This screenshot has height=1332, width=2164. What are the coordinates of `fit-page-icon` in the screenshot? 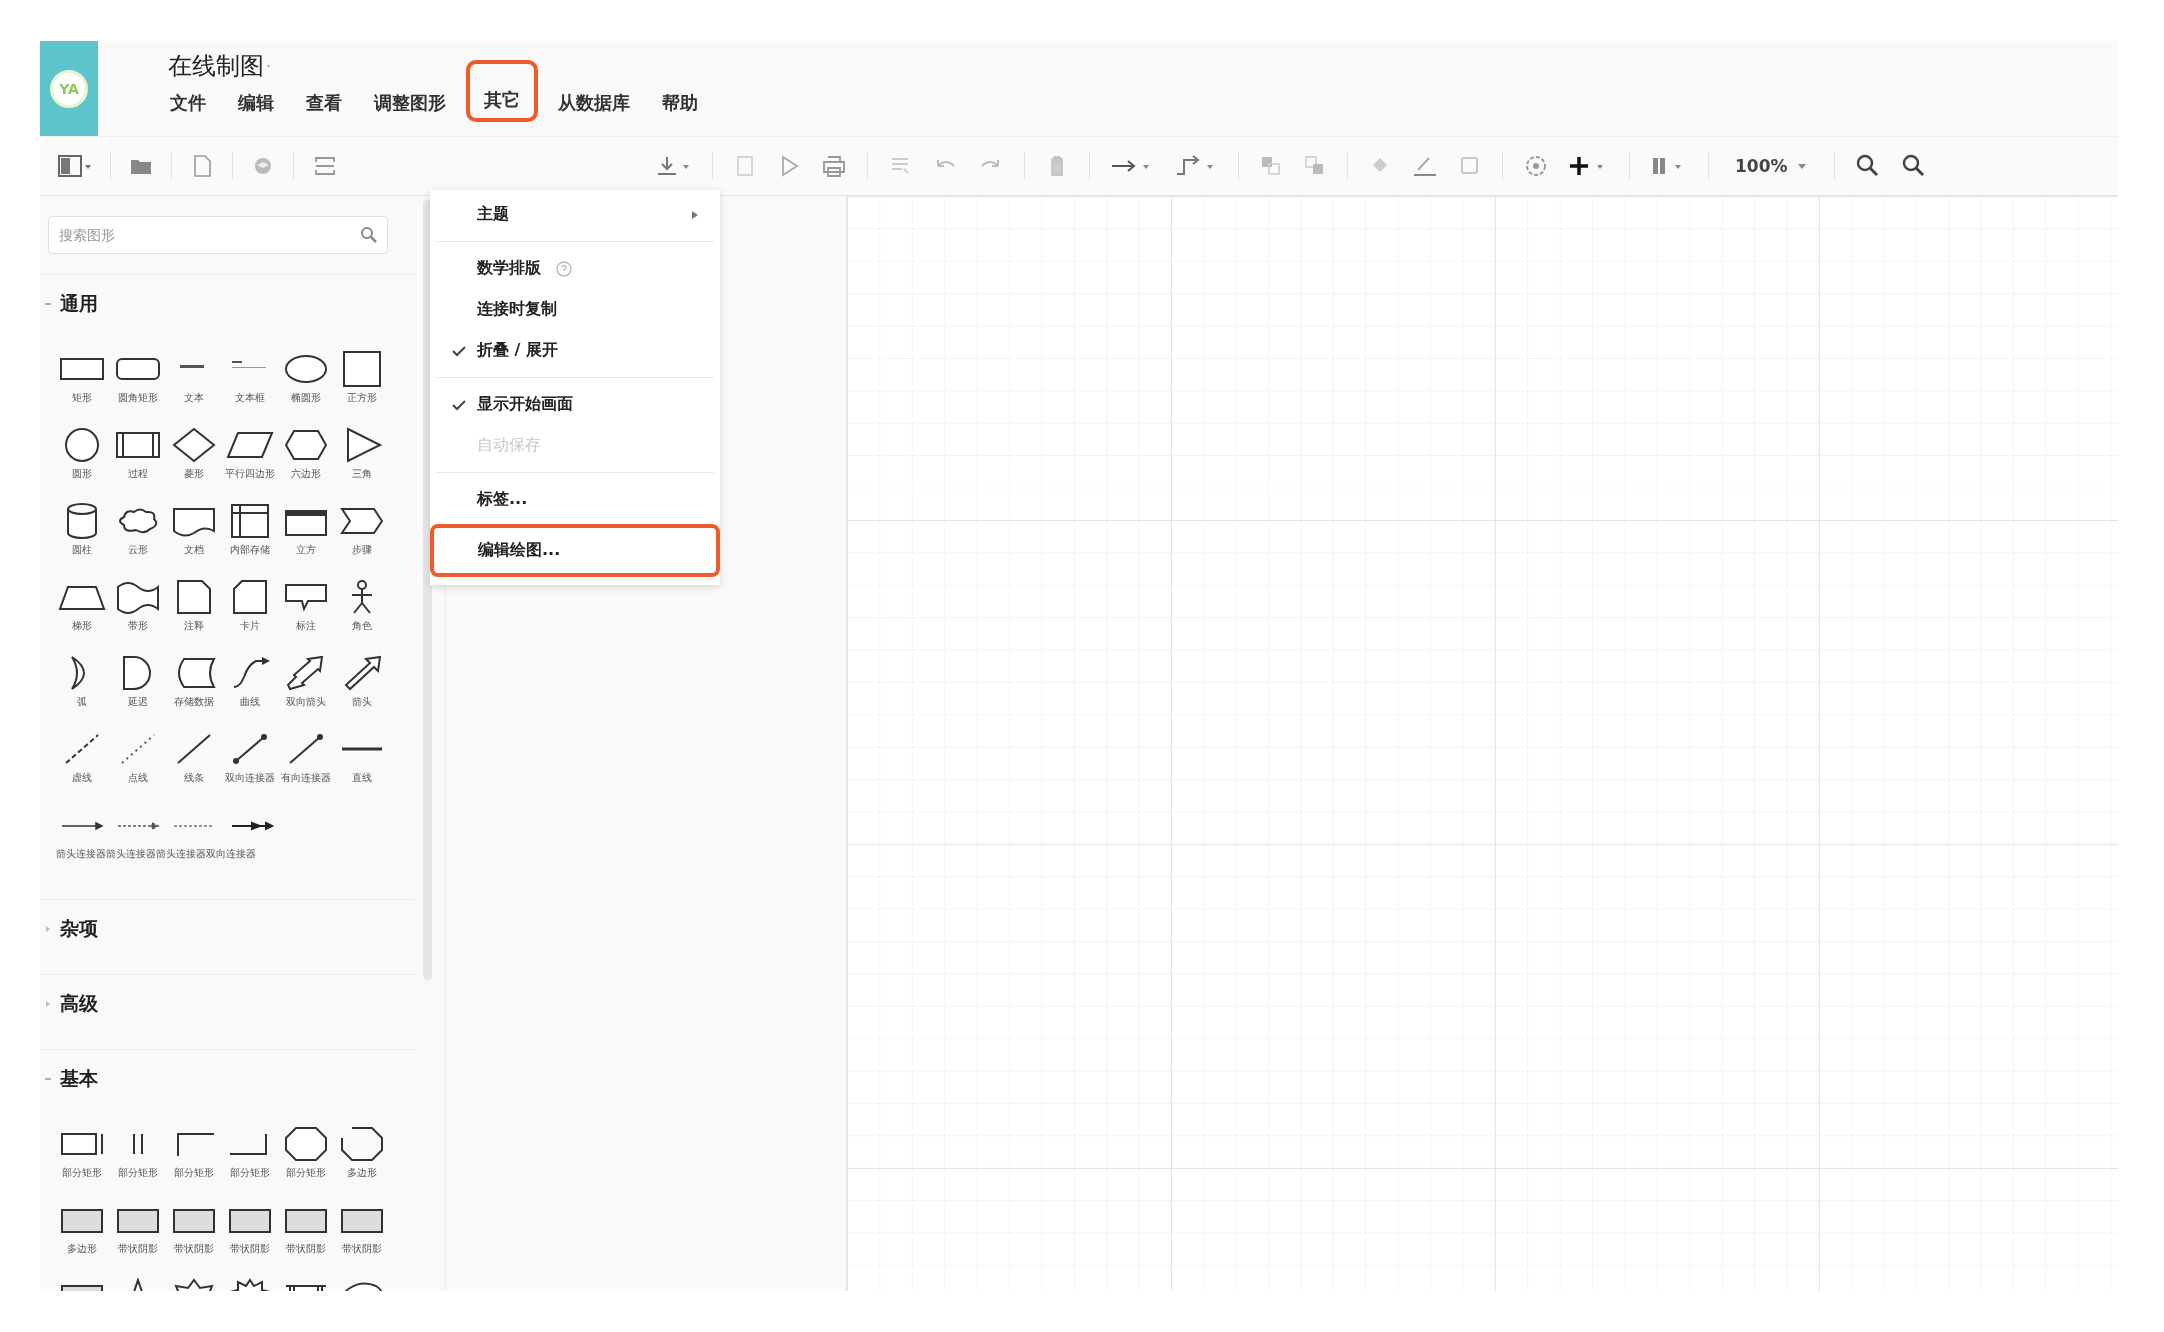 It's located at (325, 166).